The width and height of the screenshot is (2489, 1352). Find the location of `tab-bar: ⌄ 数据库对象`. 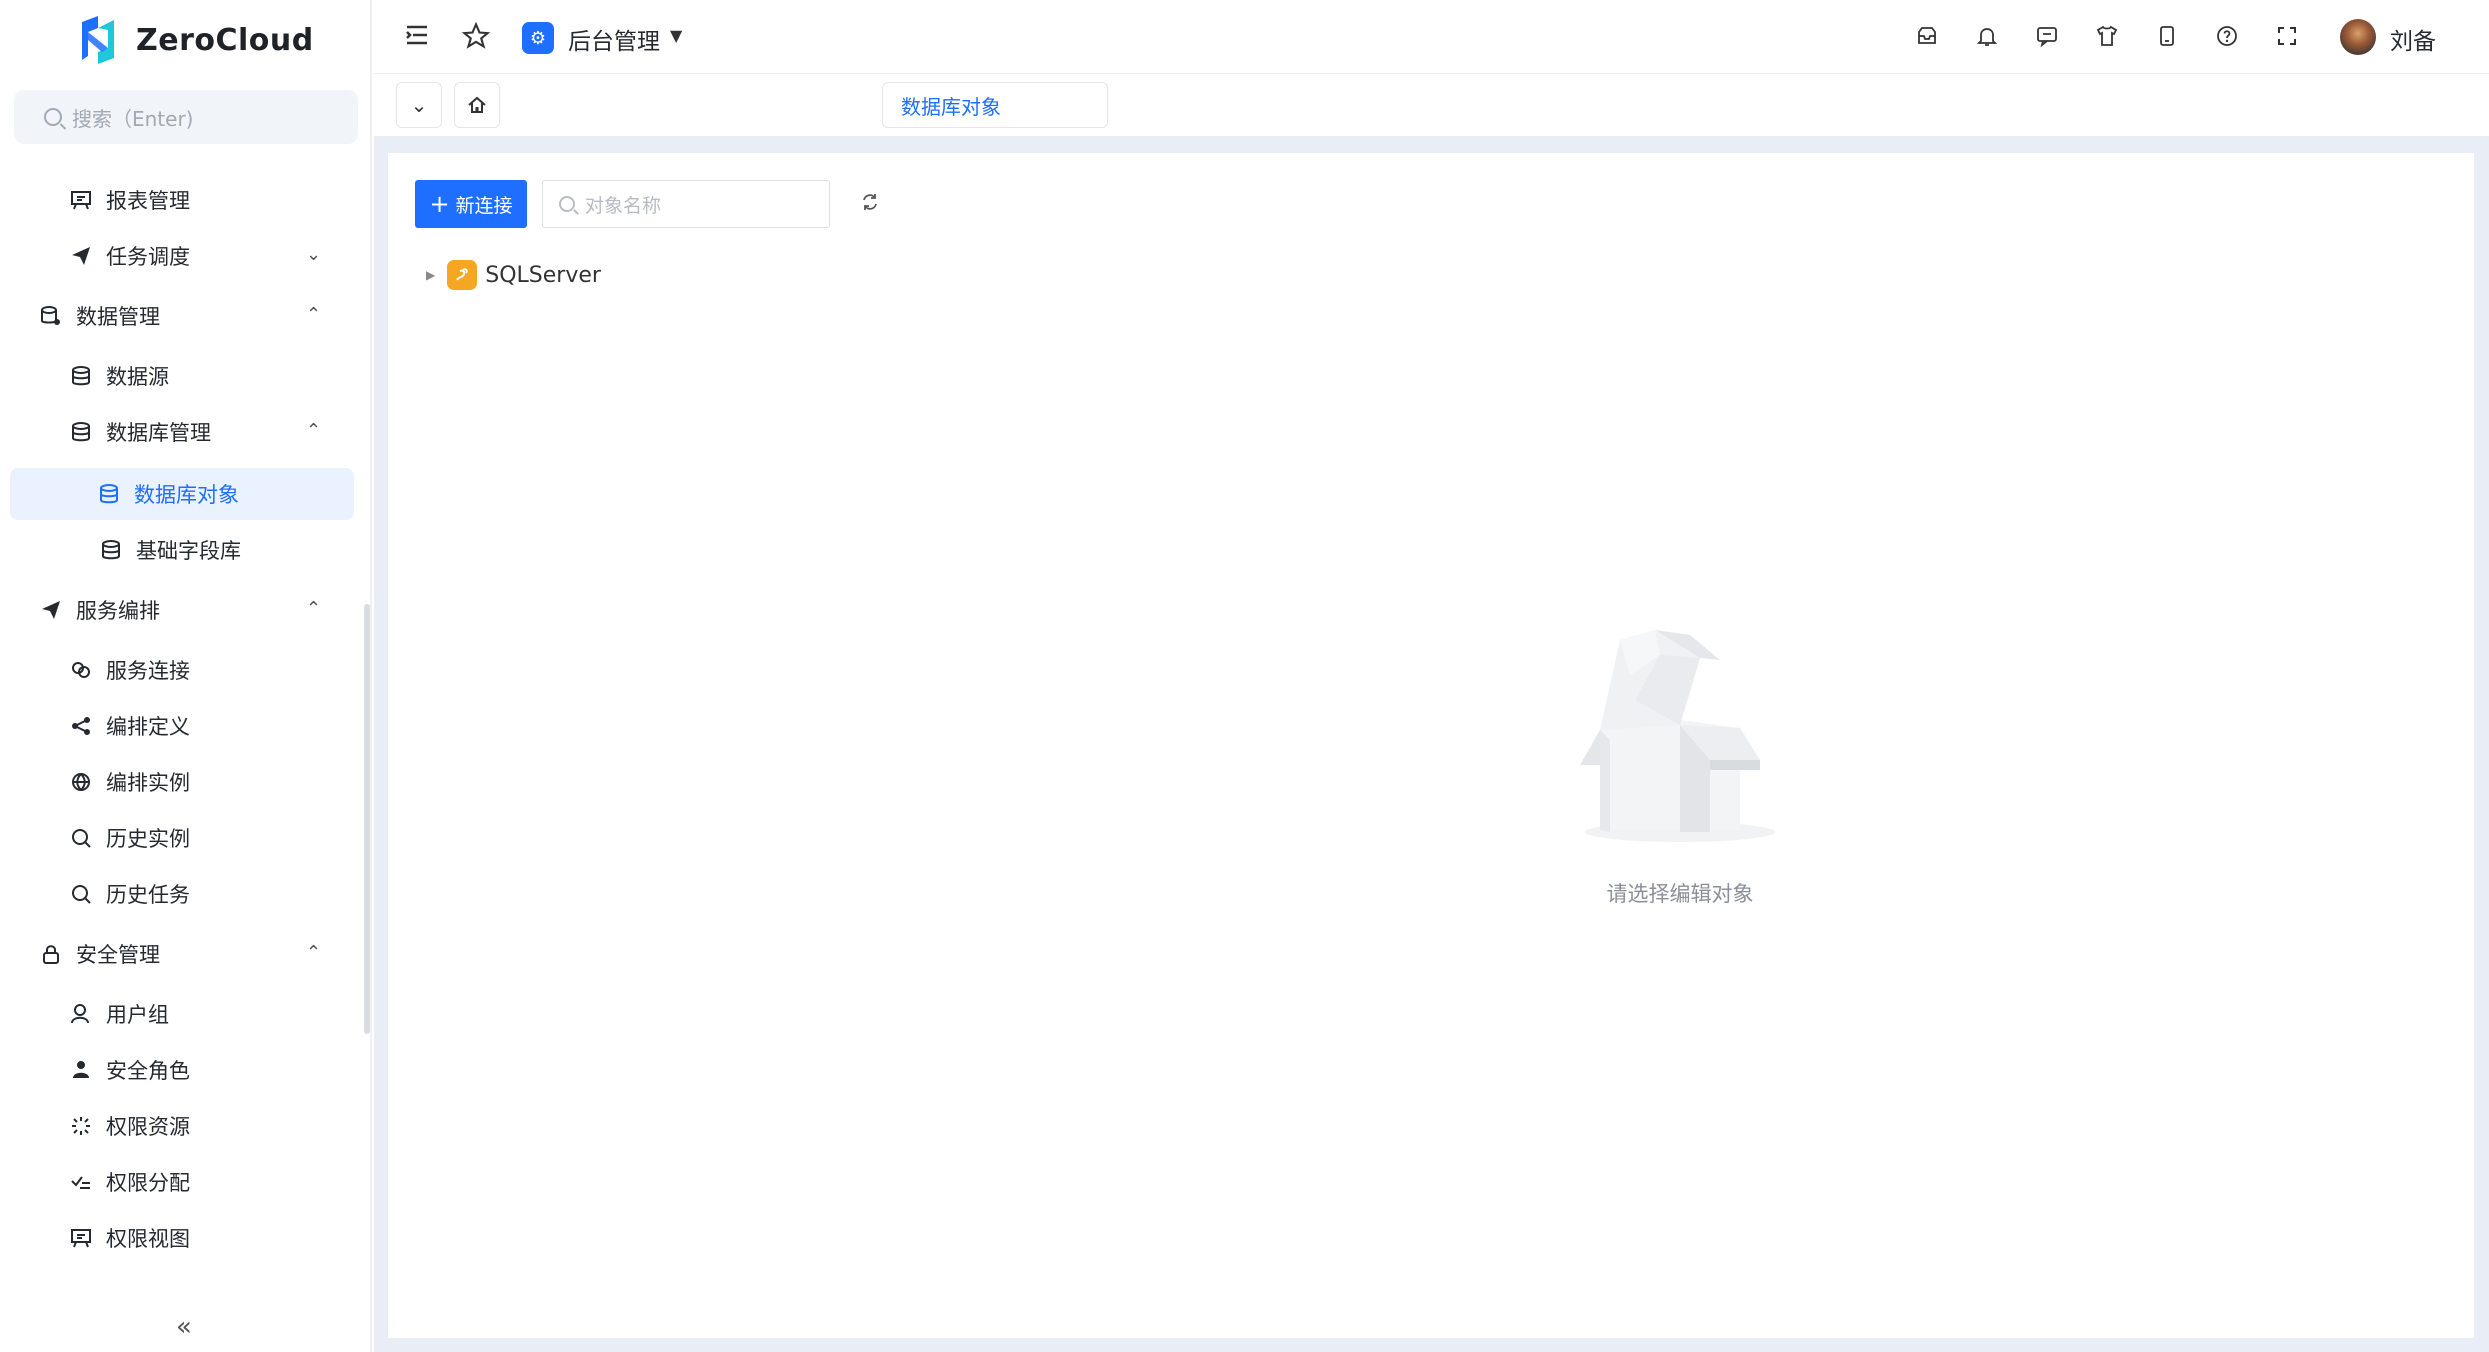

tab-bar: ⌄ 数据库对象 is located at coordinates (1431, 105).